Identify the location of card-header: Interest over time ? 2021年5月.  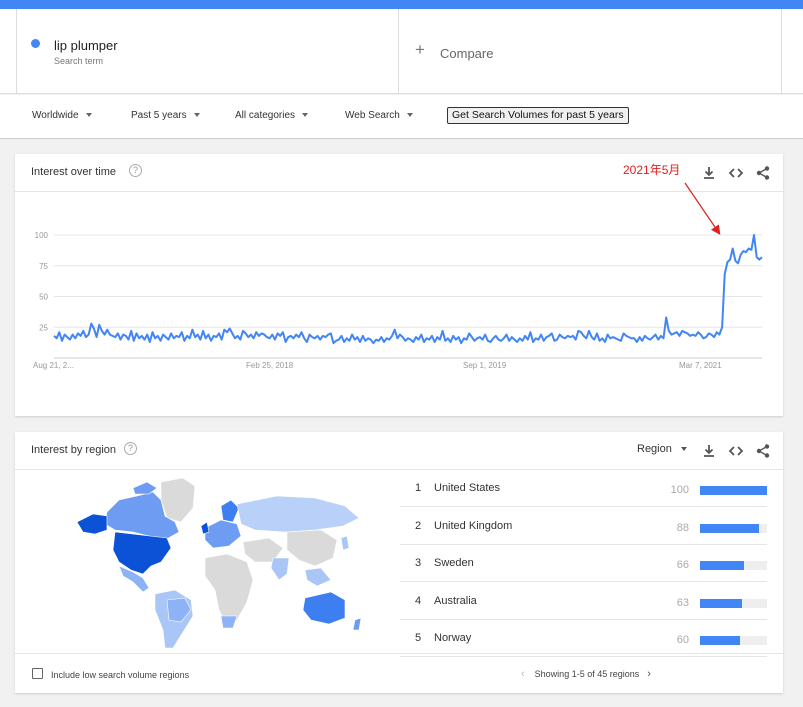
(399, 173).